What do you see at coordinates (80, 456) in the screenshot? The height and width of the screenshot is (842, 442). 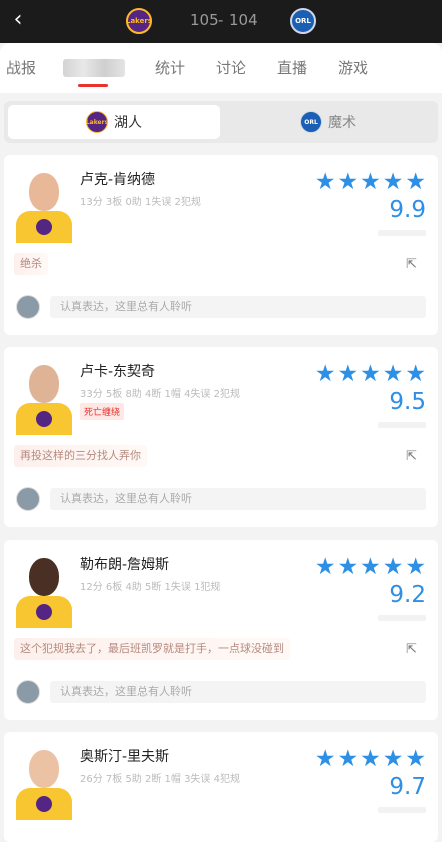 I see `top-comment: 再投这样的三分找人弄你` at bounding box center [80, 456].